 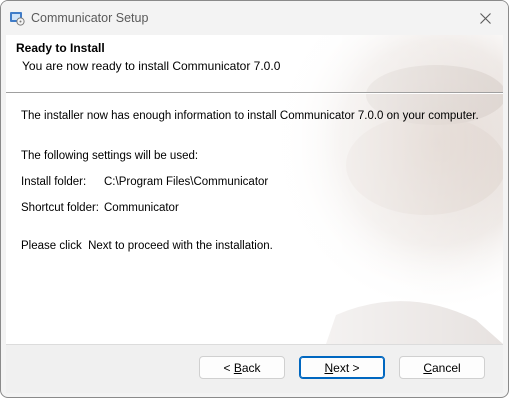 What do you see at coordinates (141, 208) in the screenshot?
I see `shortcut-folder-value: Communicator` at bounding box center [141, 208].